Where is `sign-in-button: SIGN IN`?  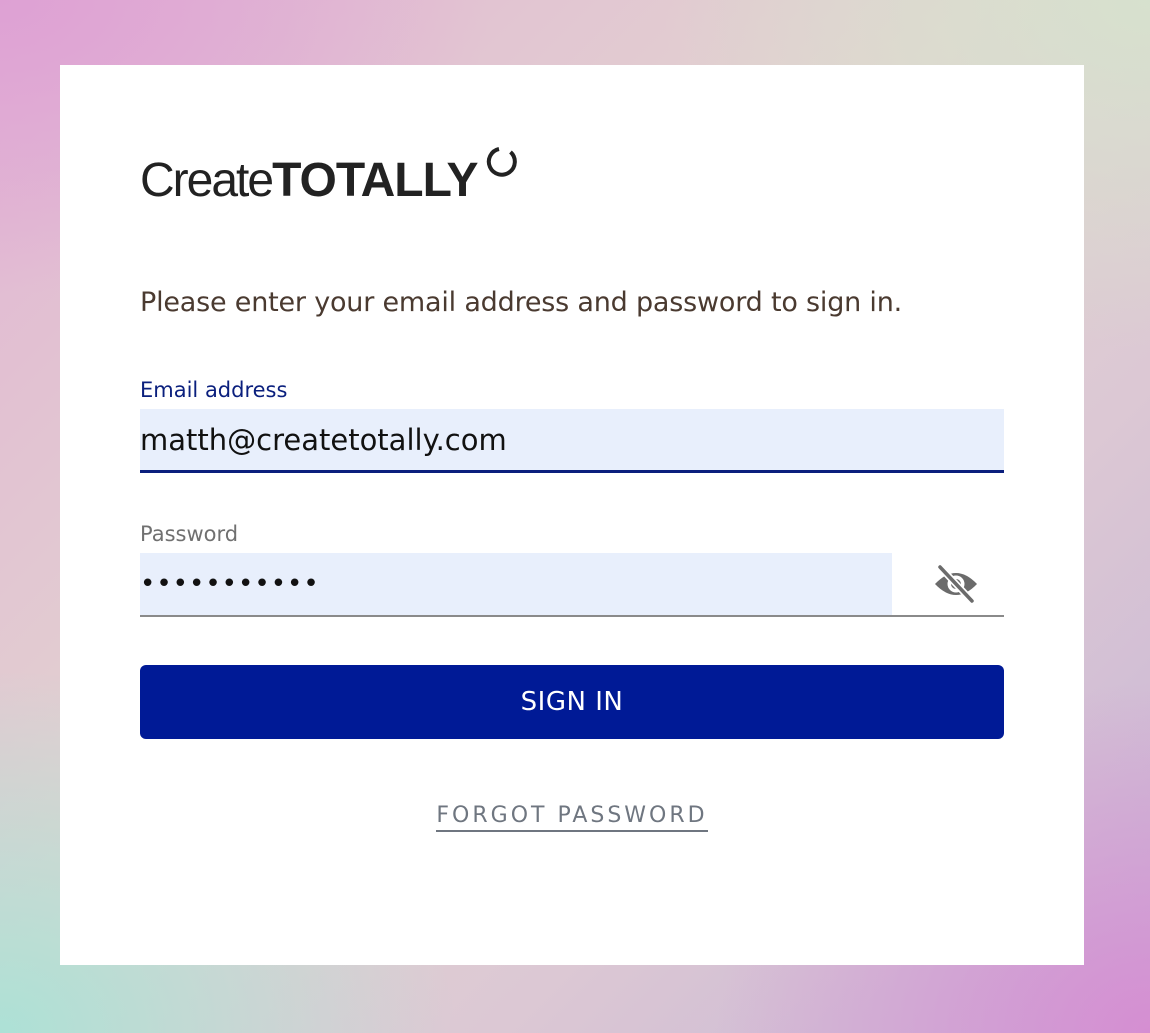 sign-in-button: SIGN IN is located at coordinates (572, 702).